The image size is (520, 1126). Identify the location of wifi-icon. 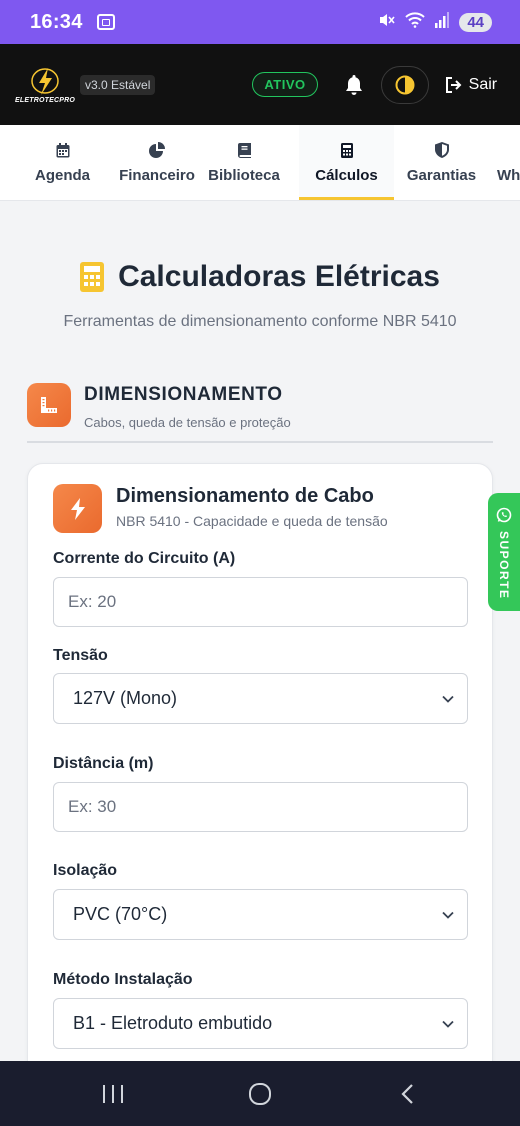
(415, 22).